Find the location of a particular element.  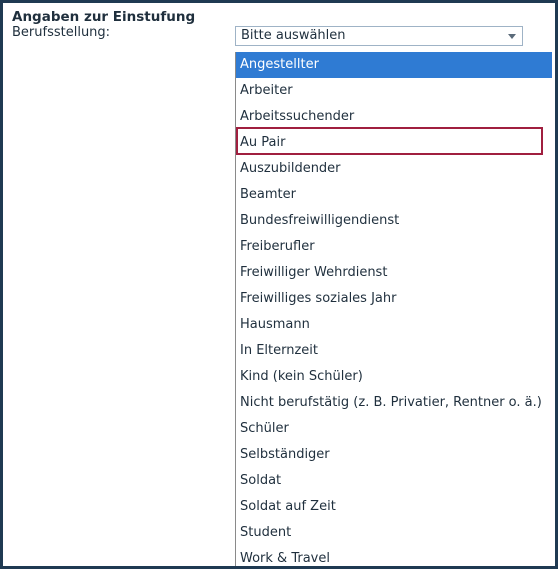

option-student: Student is located at coordinates (394, 533).